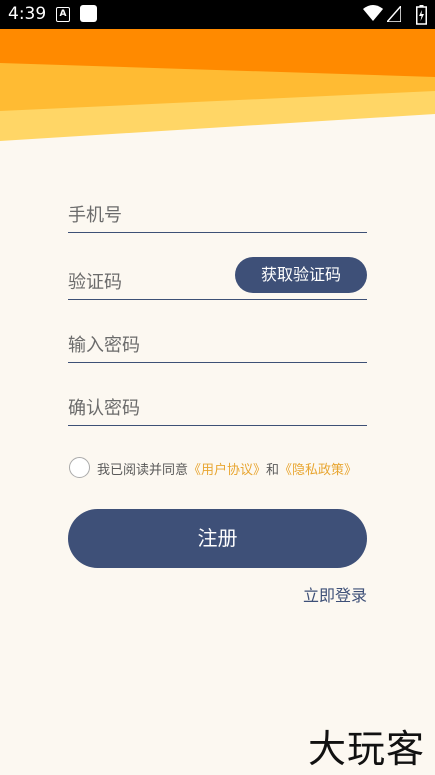 This screenshot has width=435, height=775. I want to click on watermark-logo: 大玩客, so click(366, 749).